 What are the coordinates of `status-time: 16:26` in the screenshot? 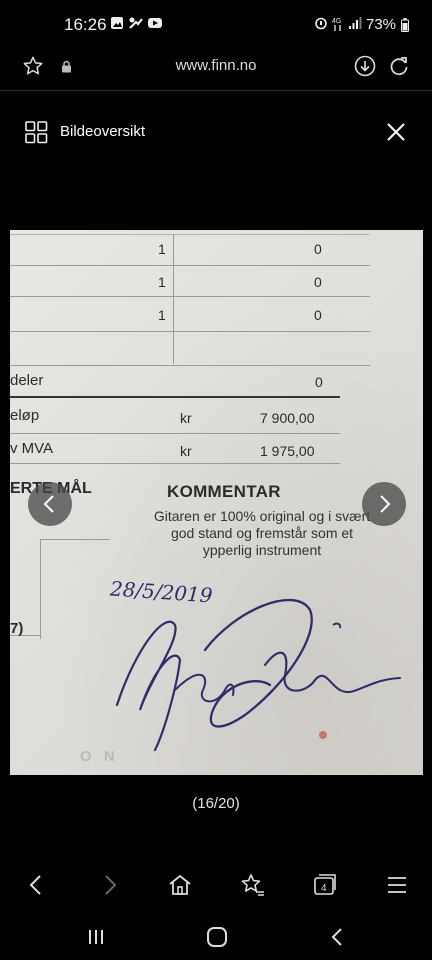 It's located at (85, 24).